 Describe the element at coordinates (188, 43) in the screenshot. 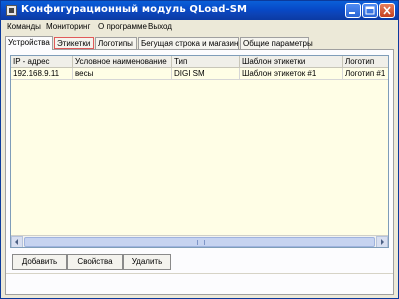

I see `tab-ticker-store: Бегущая строка и магазин` at that location.